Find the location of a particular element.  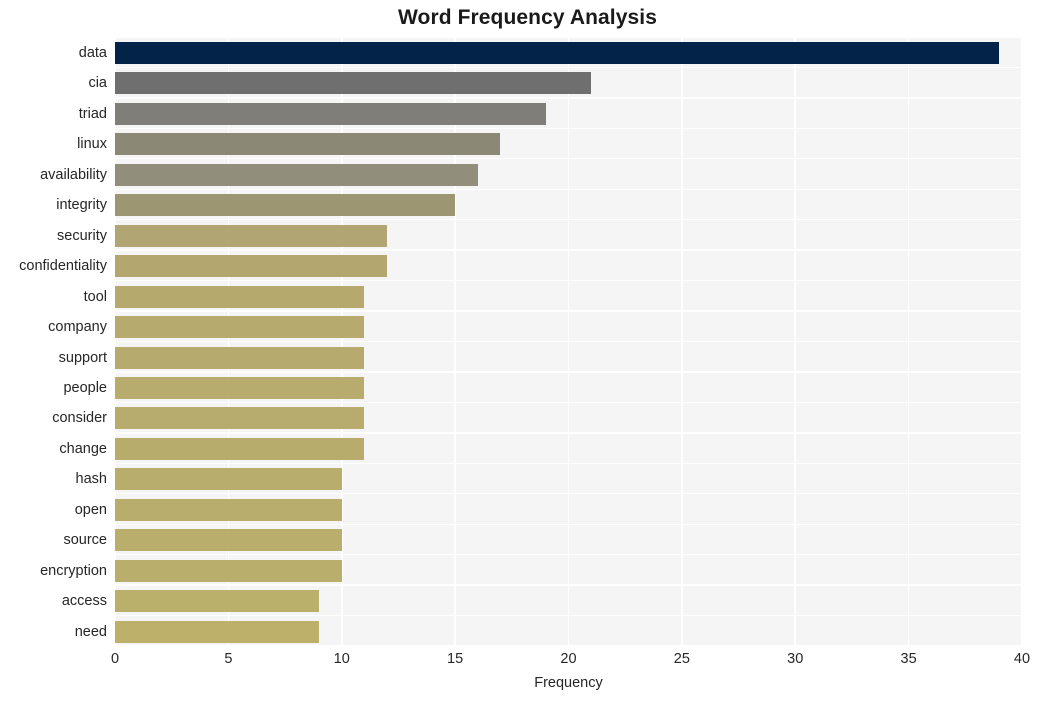

y-tick-label-linux: linux is located at coordinates (92, 144).